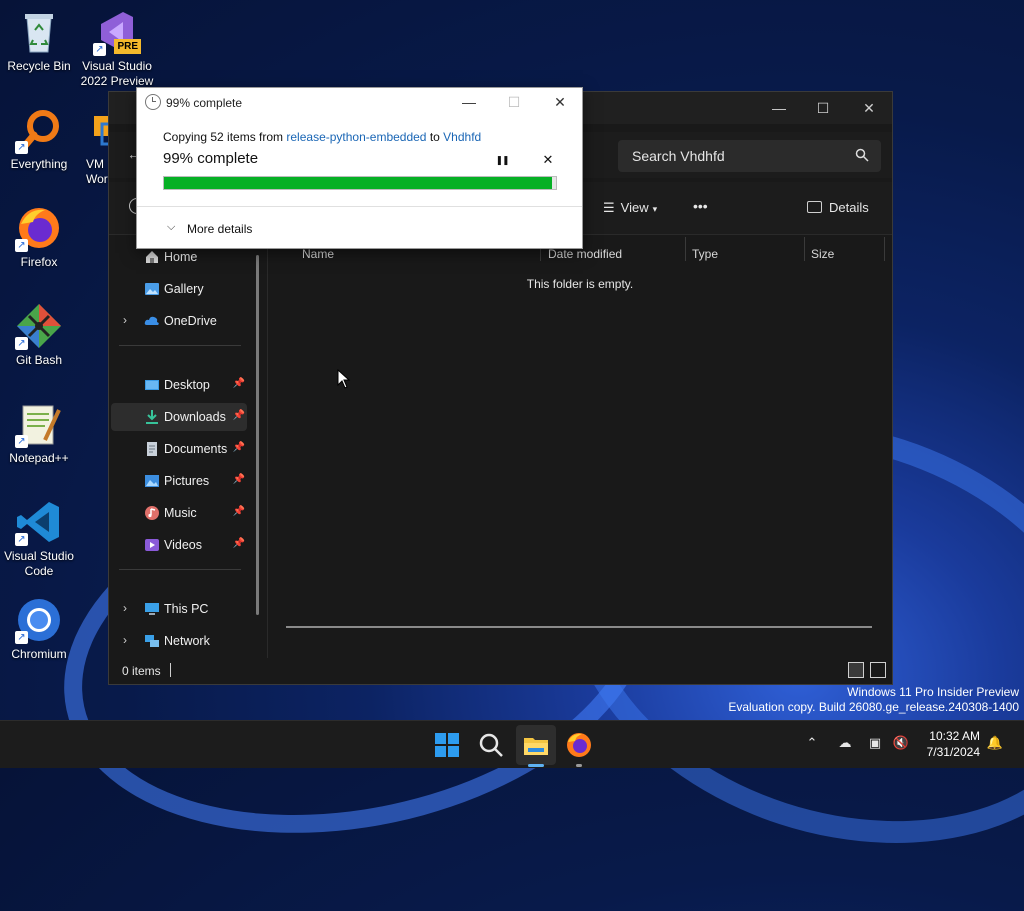 This screenshot has height=911, width=1024. Describe the element at coordinates (39, 237) in the screenshot. I see `desktop-icon-firefox: ↗ Firefox` at that location.